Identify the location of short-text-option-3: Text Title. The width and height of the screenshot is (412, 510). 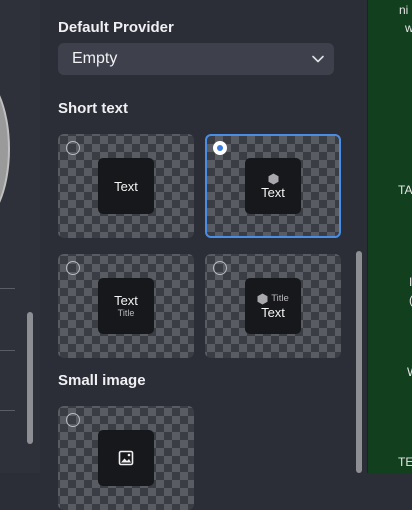
(126, 306).